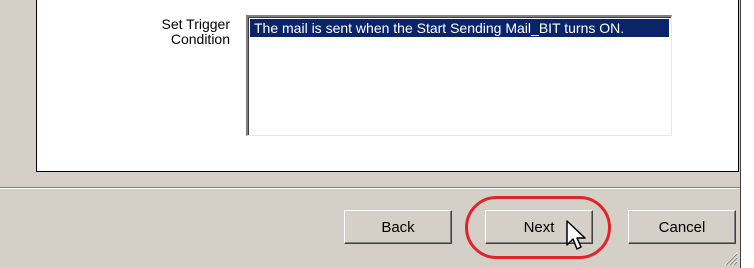  I want to click on trigger-label-line1: Set Trigger, so click(195, 24).